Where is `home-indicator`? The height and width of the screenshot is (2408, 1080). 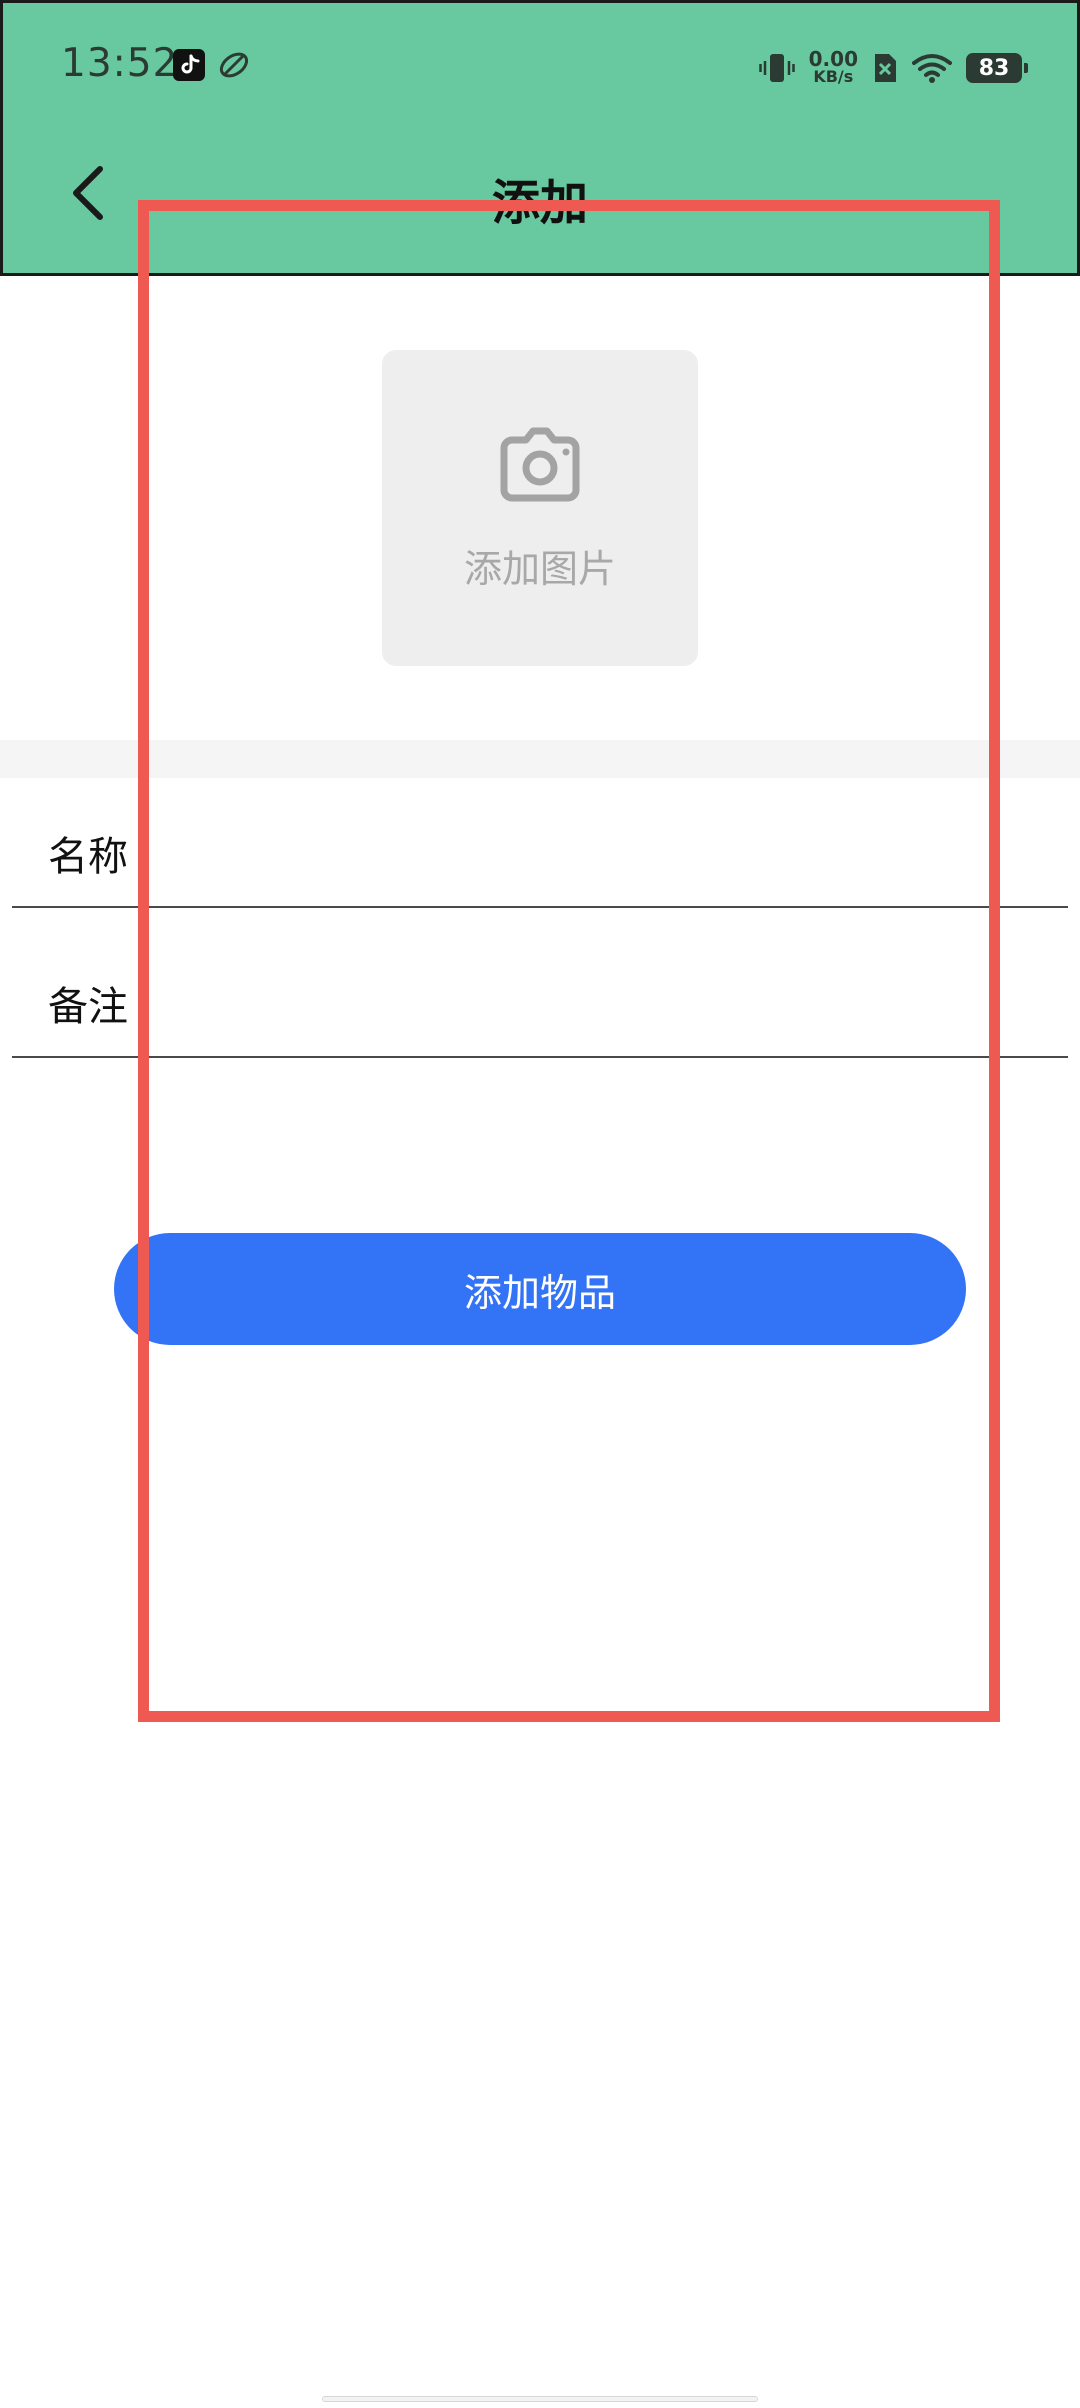
home-indicator is located at coordinates (540, 2399).